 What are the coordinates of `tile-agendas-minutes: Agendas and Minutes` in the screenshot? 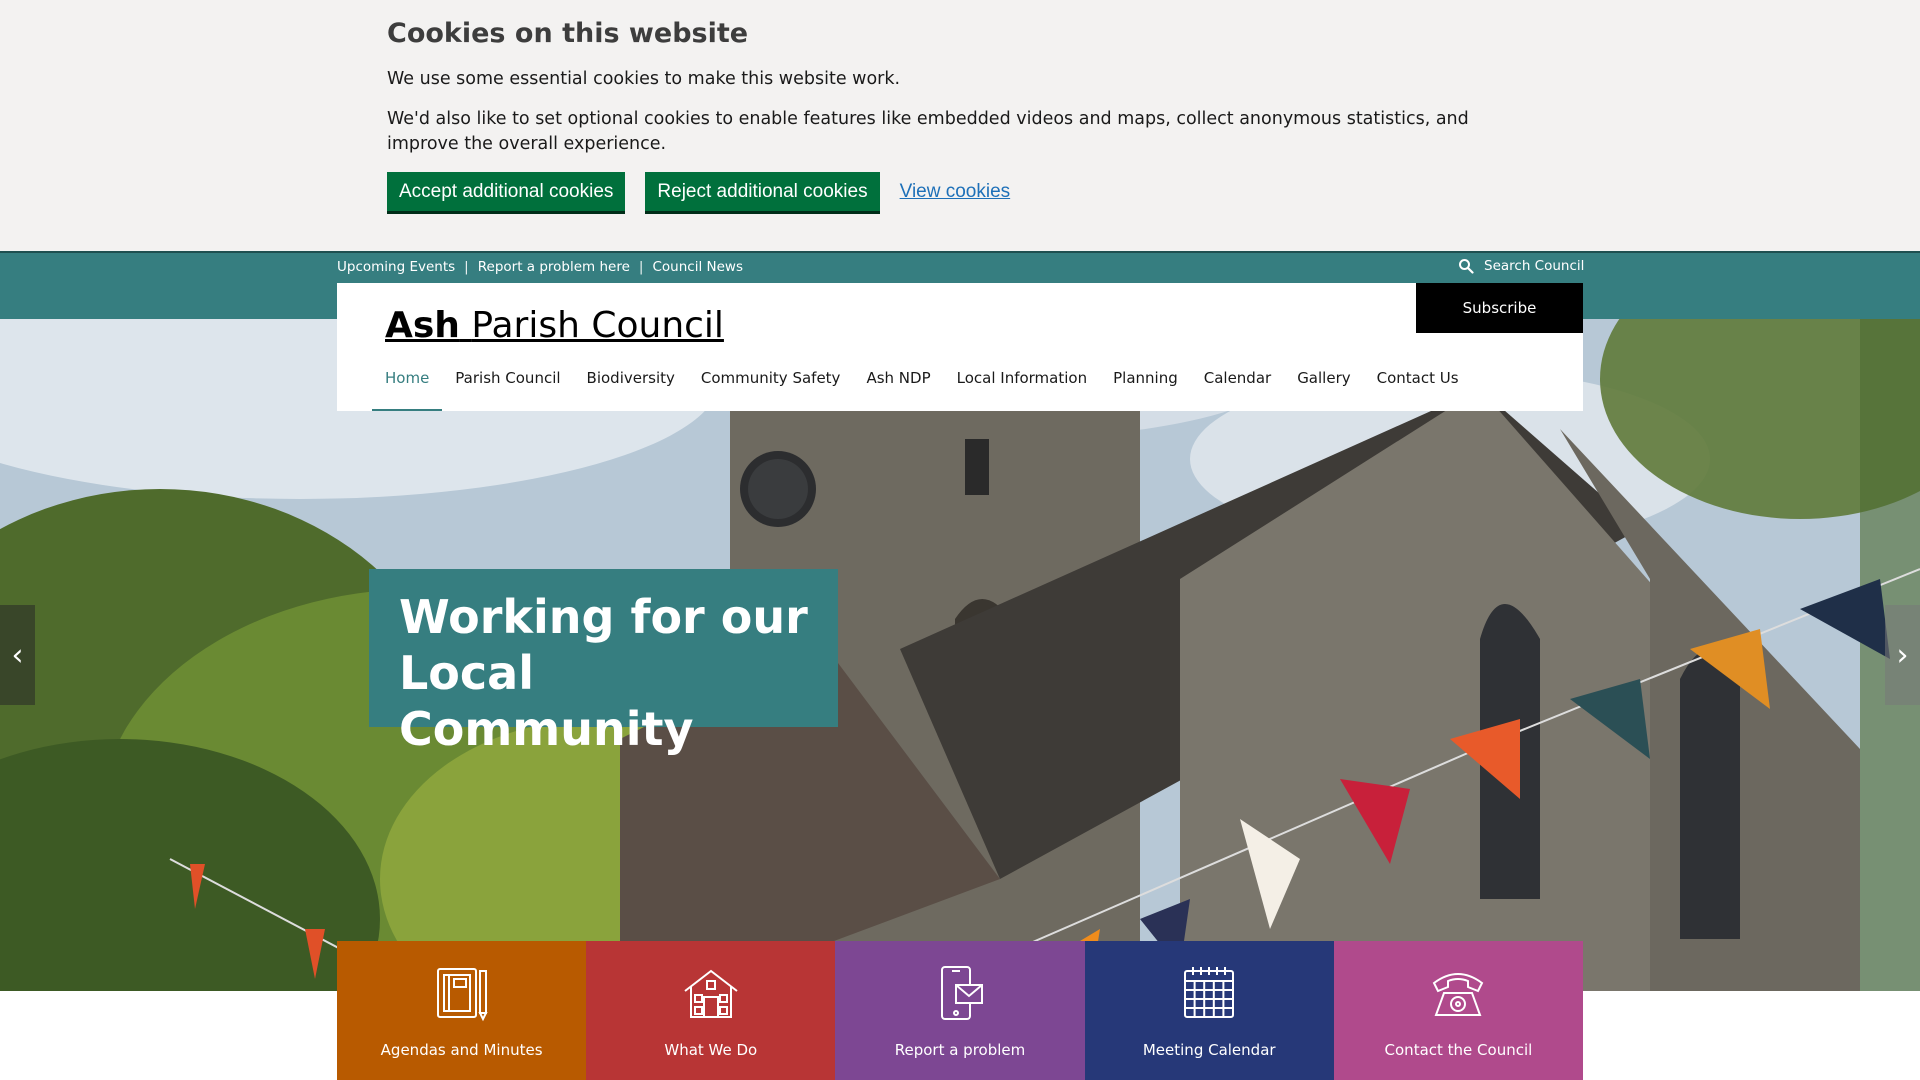 It's located at (462, 1010).